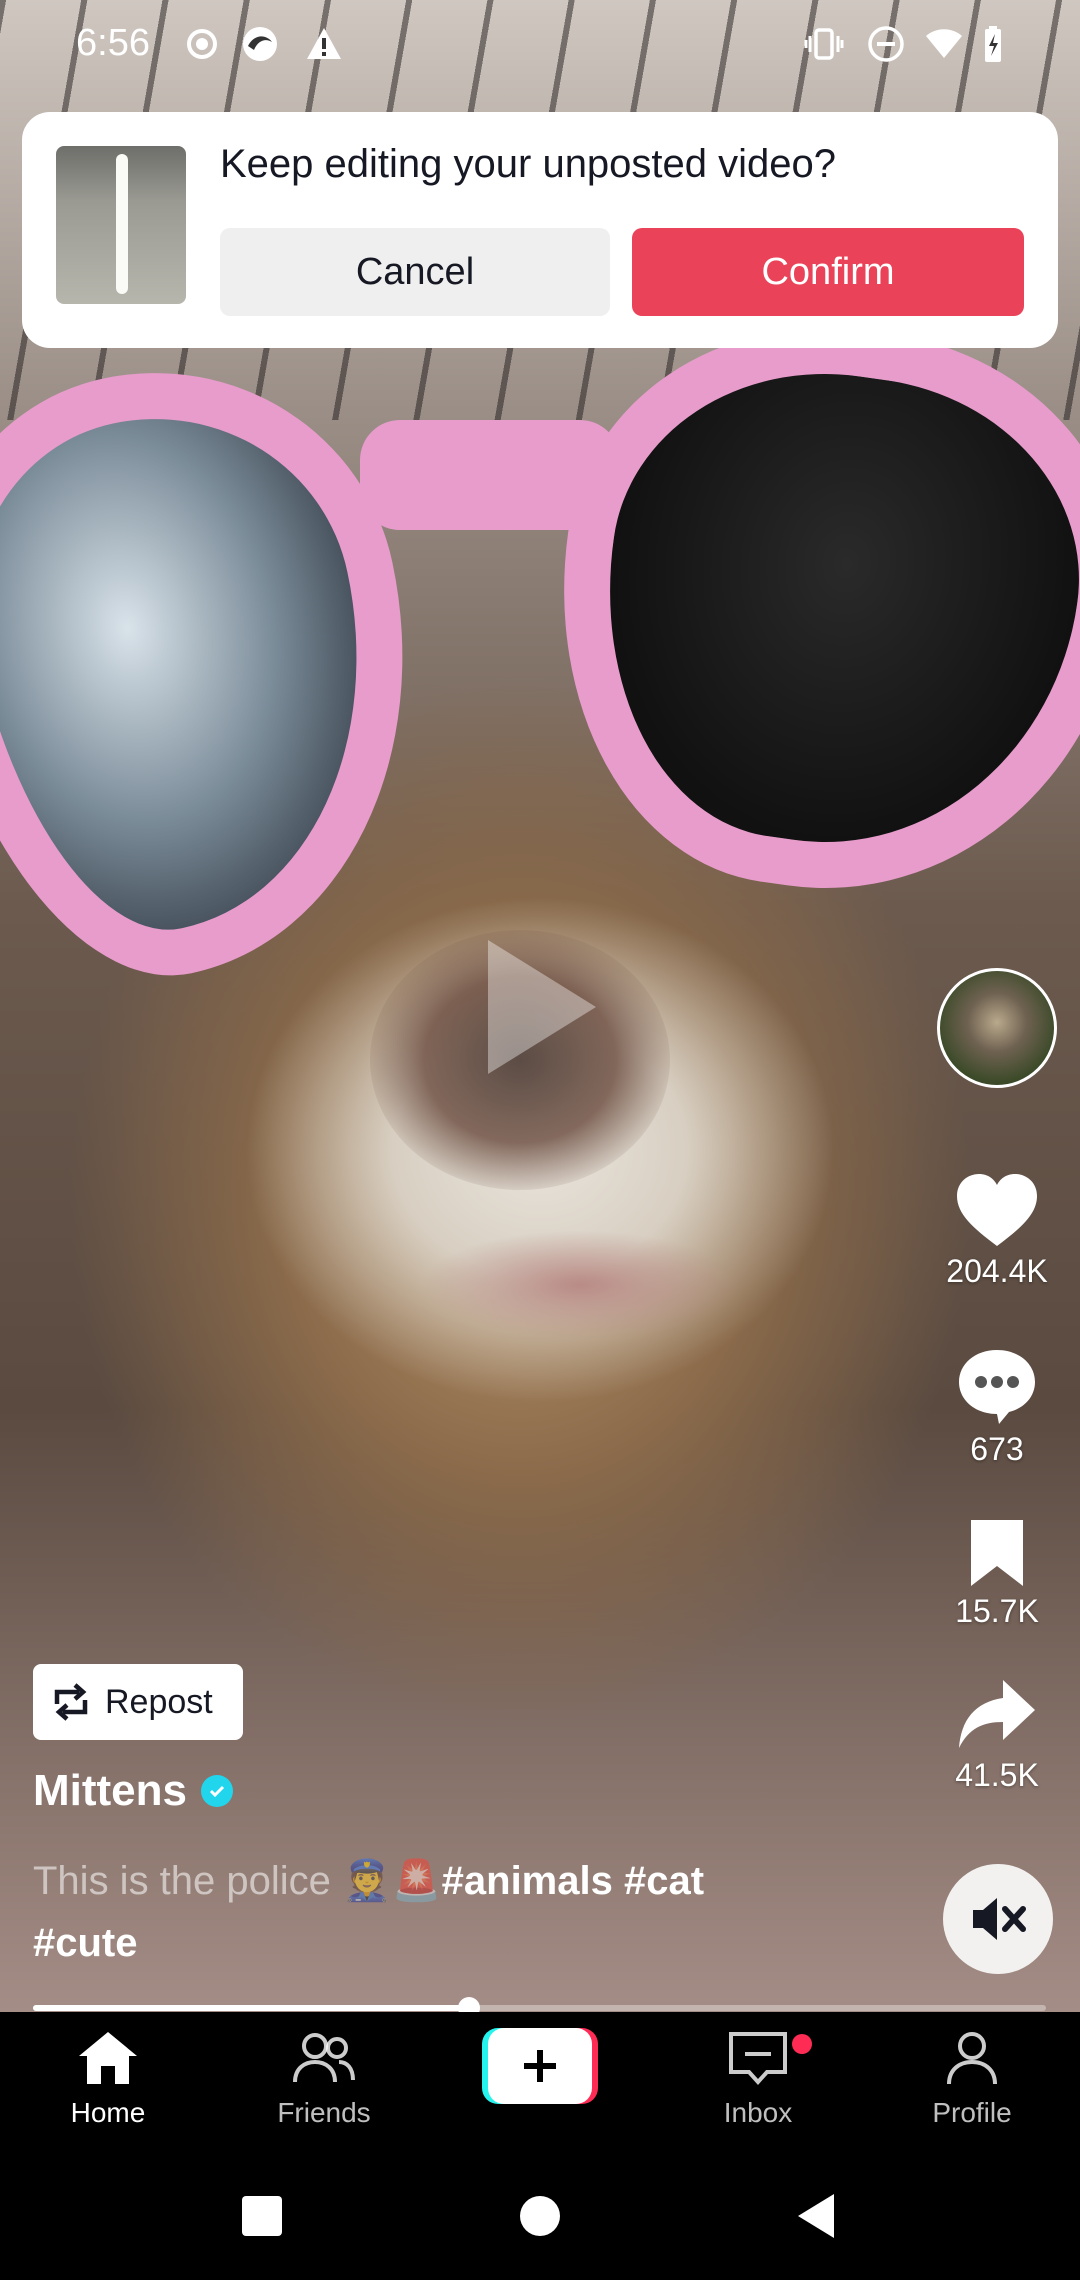 The width and height of the screenshot is (1080, 2280). I want to click on draft-thumbnail, so click(121, 225).